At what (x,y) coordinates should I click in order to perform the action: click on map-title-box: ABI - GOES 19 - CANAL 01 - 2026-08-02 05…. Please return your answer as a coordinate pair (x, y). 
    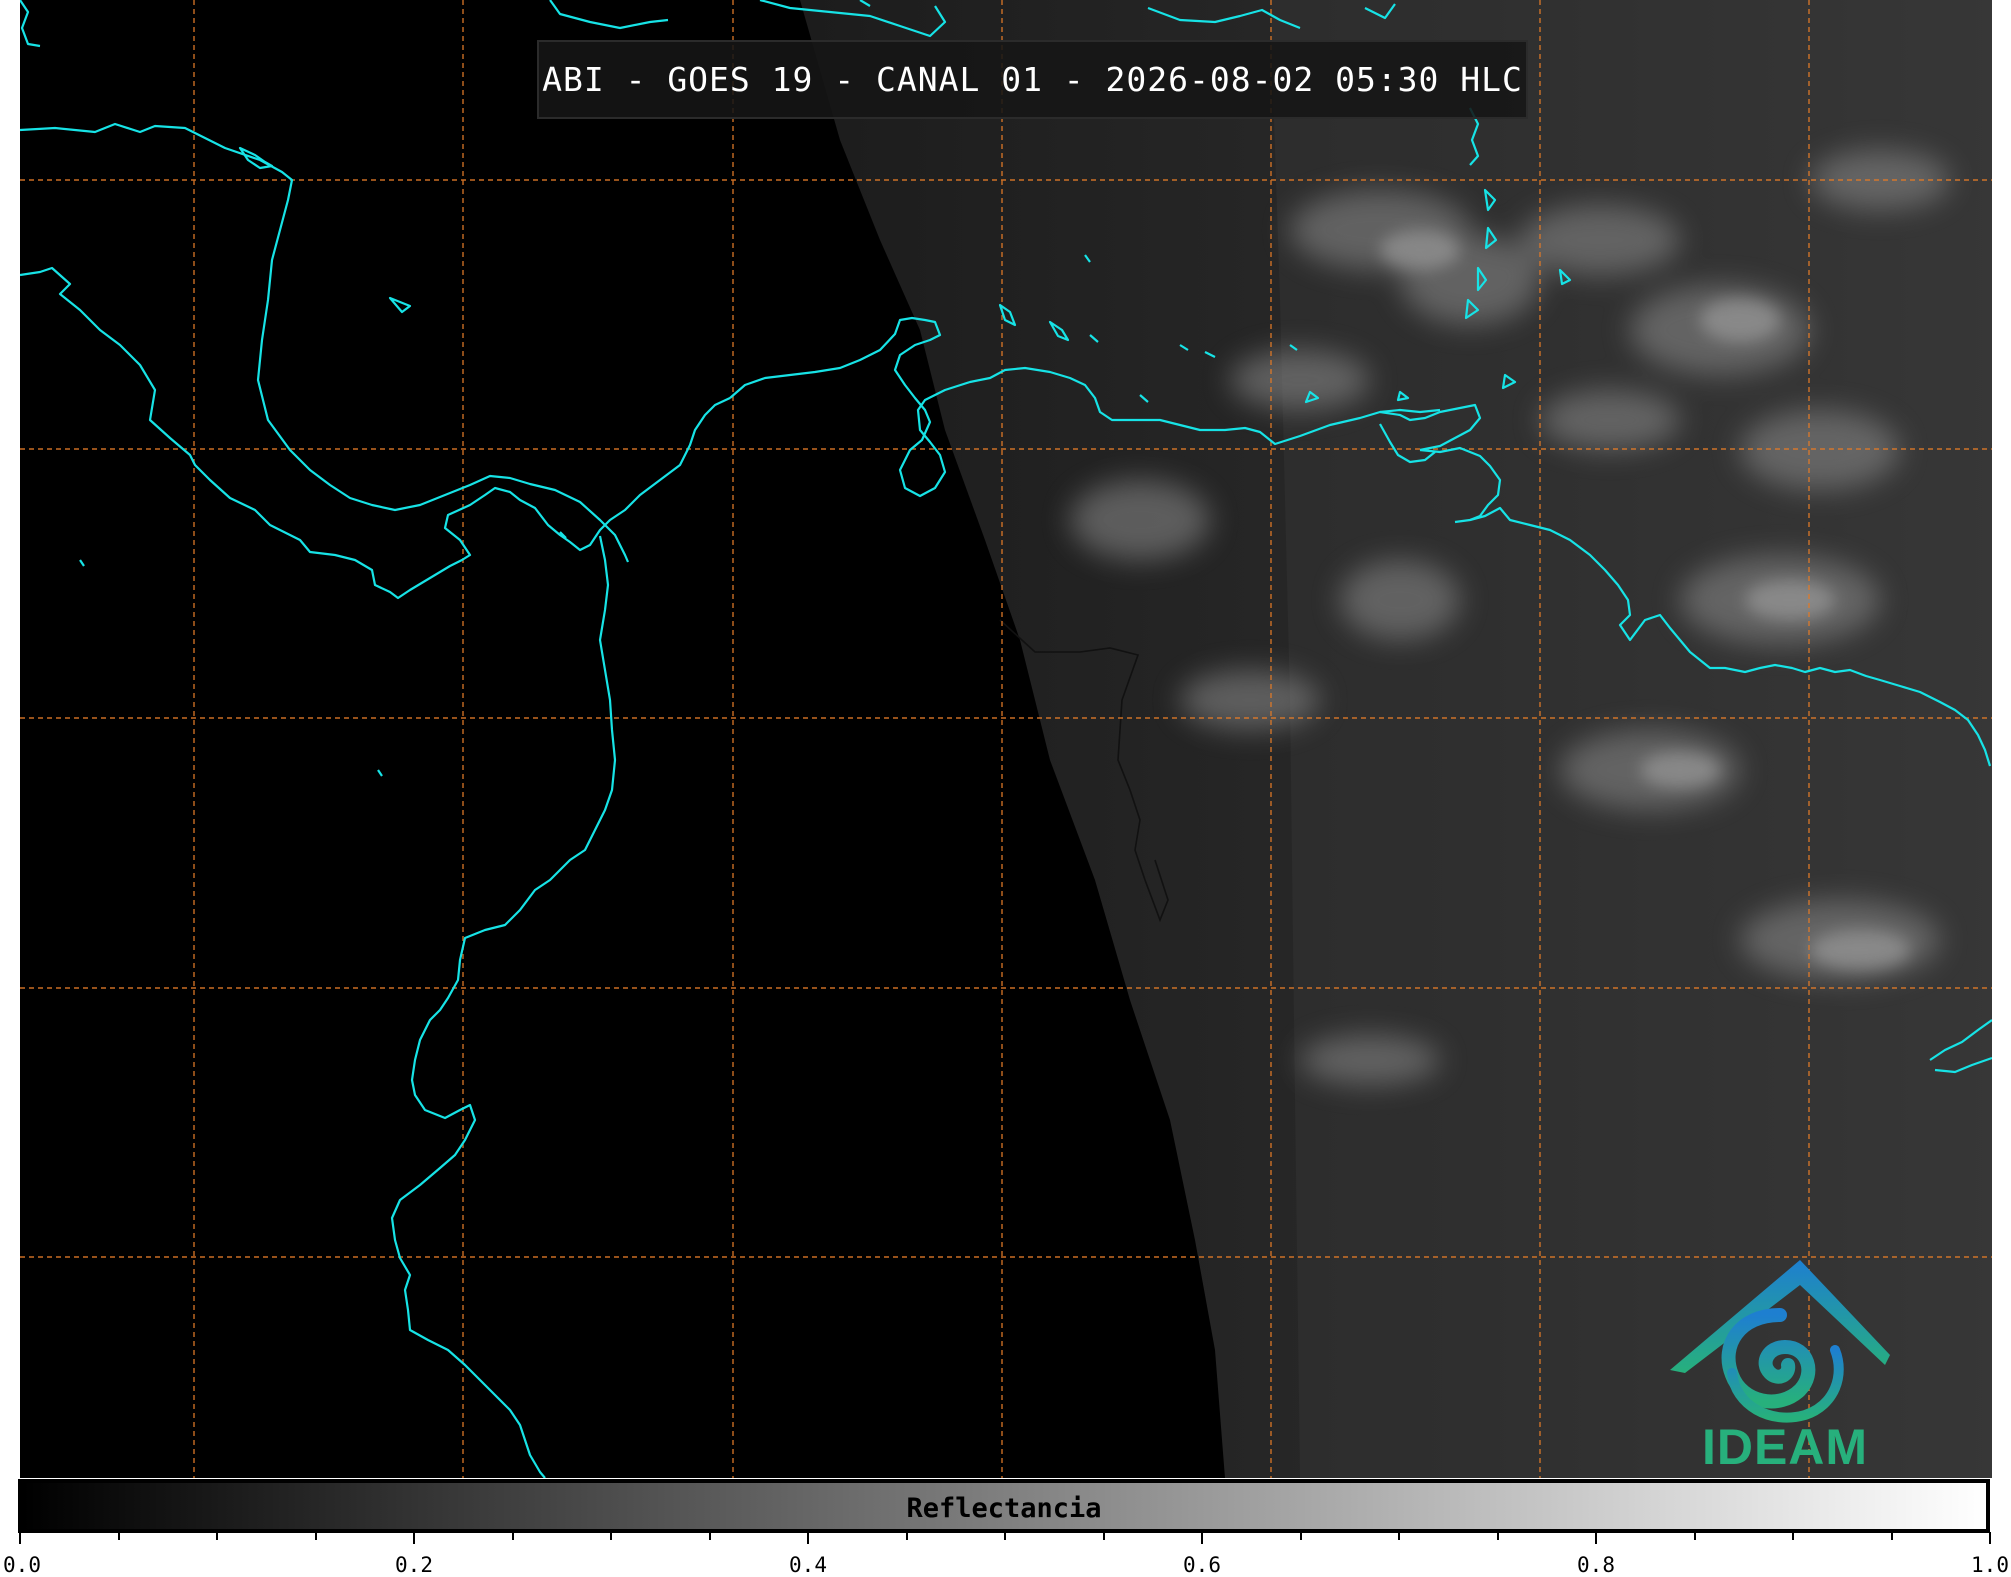
    Looking at the image, I should click on (1032, 79).